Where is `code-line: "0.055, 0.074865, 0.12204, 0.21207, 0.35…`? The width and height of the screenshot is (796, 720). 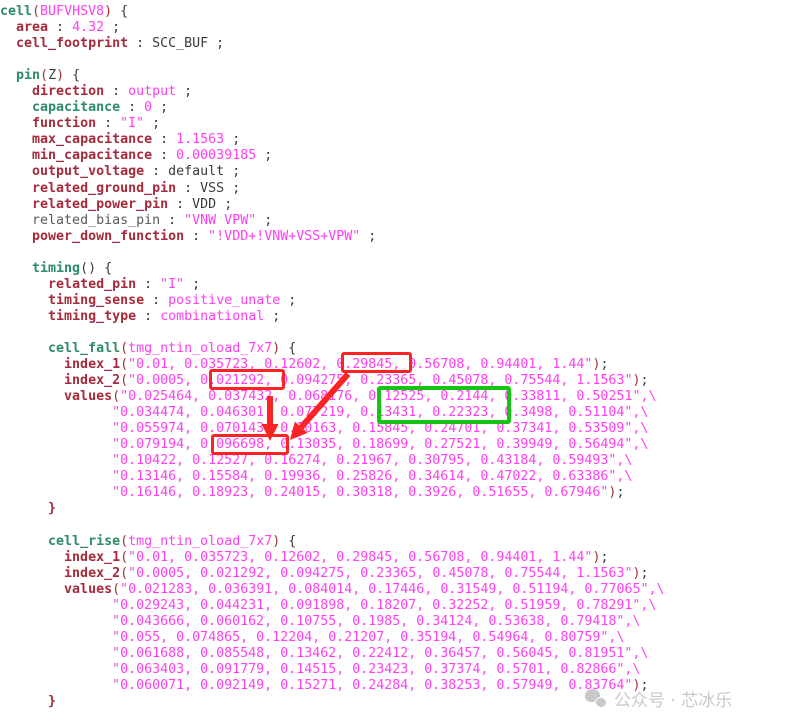 code-line: "0.055, 0.074865, 0.12204, 0.21207, 0.35… is located at coordinates (398, 638).